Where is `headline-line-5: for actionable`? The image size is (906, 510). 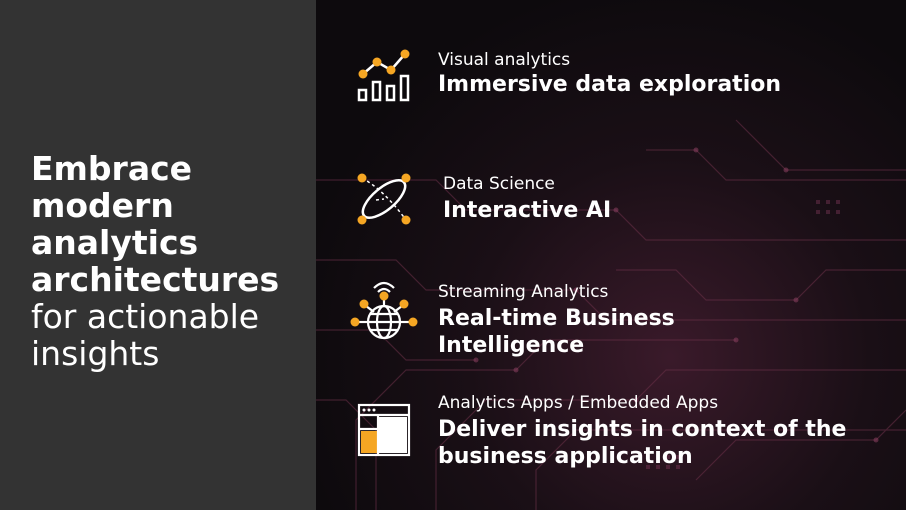
headline-line-5: for actionable is located at coordinates (145, 316).